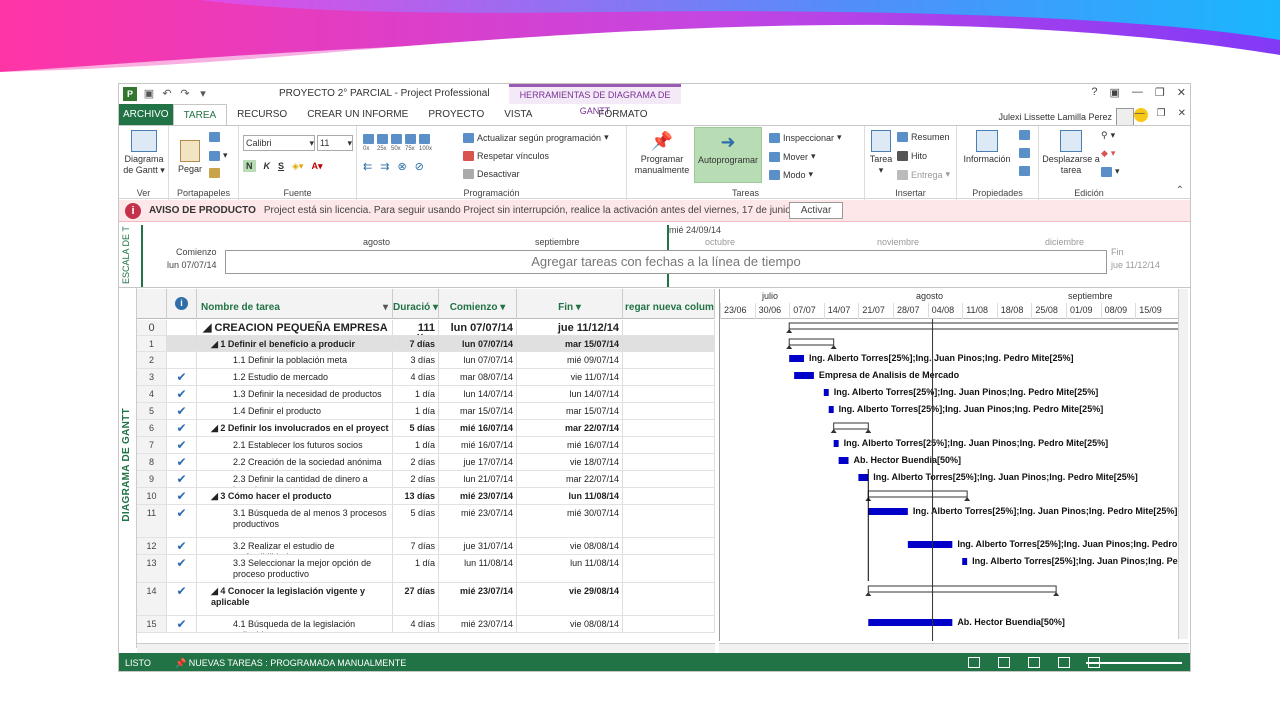  I want to click on move-left-icon: ⇇, so click(367, 166).